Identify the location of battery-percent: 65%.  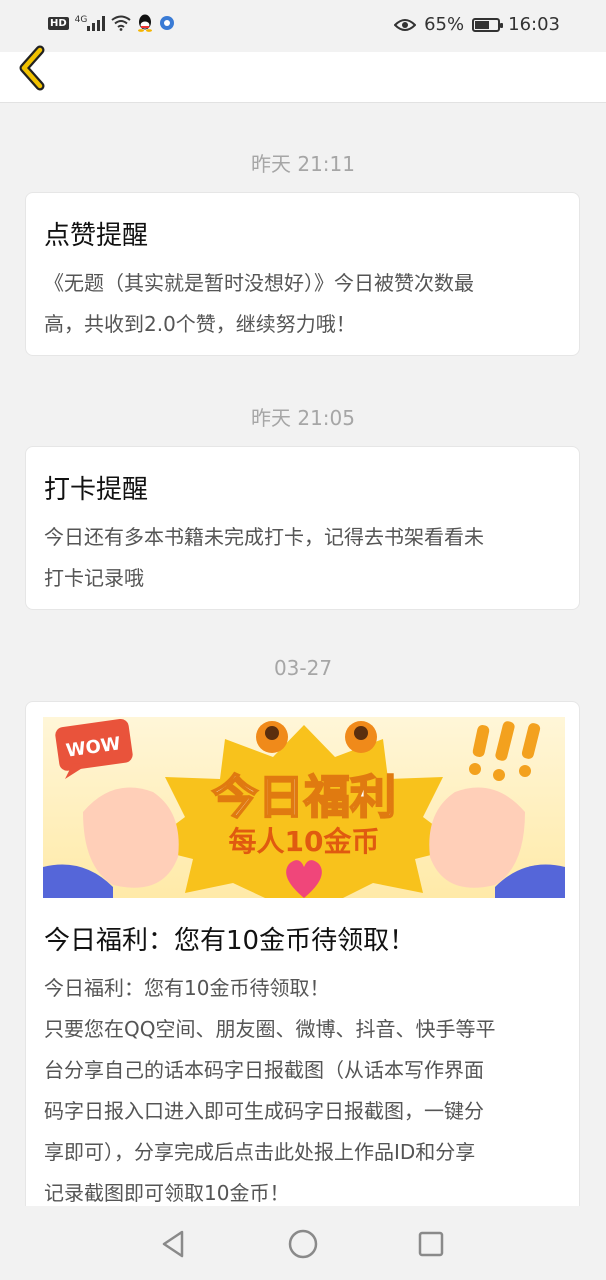
(444, 24).